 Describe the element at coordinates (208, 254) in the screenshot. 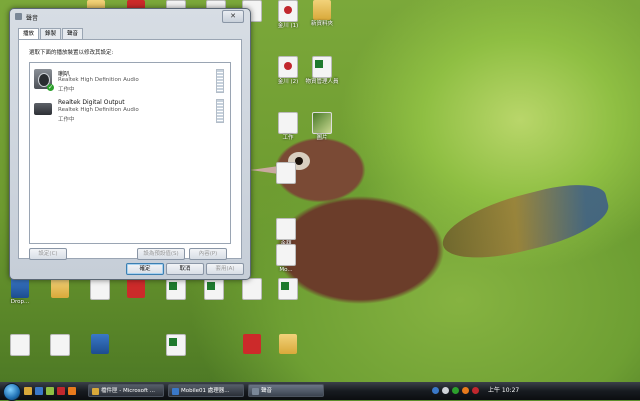

I see `properties-button: 內容(P)` at that location.